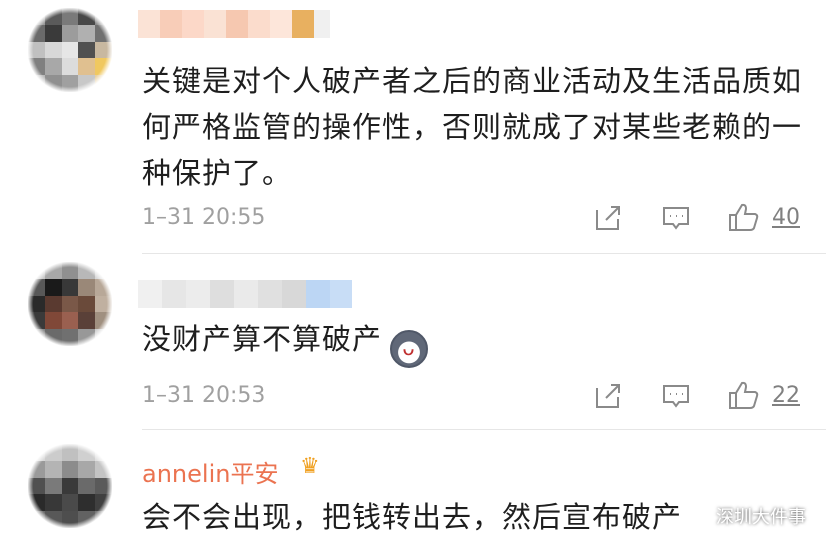 The height and width of the screenshot is (551, 826). I want to click on username: annelin平安, so click(210, 471).